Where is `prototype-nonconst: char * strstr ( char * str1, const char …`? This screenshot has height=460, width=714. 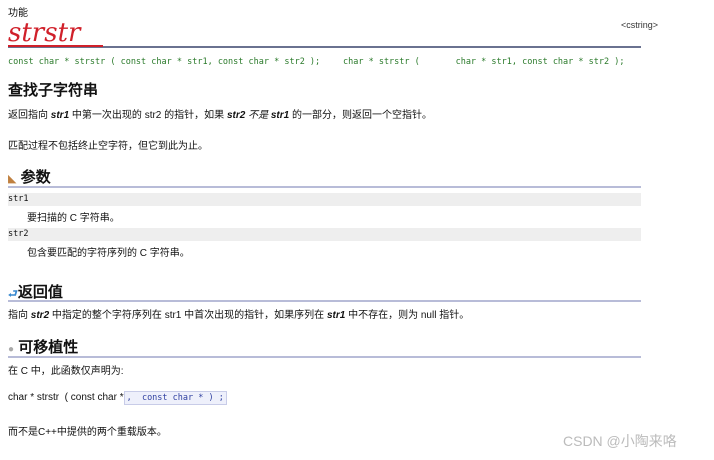 prototype-nonconst: char * strstr ( char * str1, const char … is located at coordinates (484, 62).